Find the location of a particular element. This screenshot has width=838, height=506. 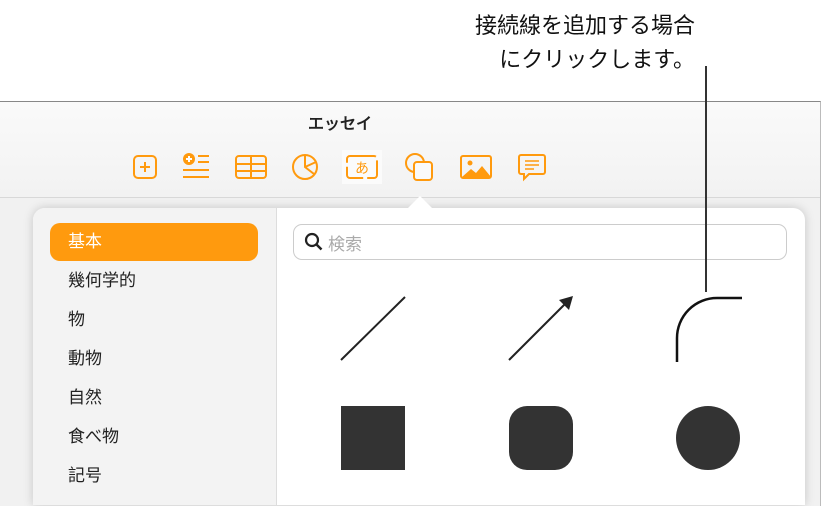

shape-rounded-square is located at coordinates (541, 438).